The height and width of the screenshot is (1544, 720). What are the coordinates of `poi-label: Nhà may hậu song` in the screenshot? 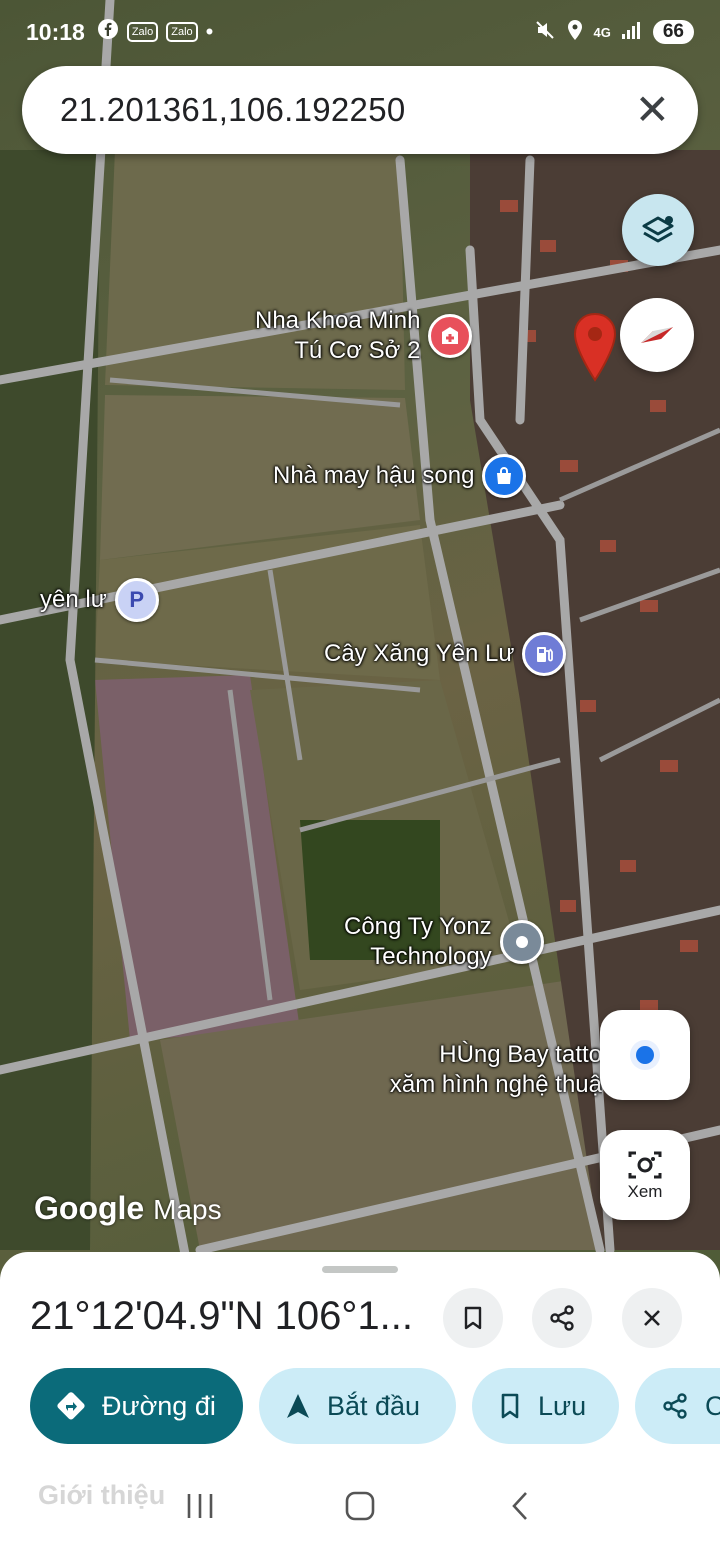 It's located at (374, 475).